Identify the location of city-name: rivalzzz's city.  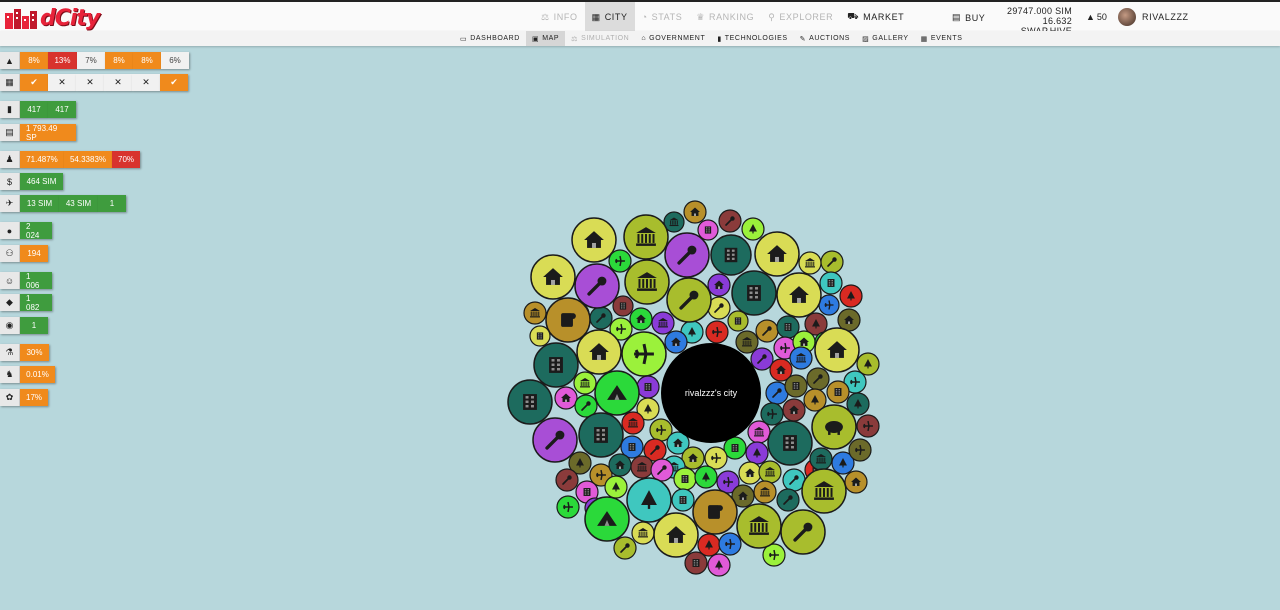
(711, 393).